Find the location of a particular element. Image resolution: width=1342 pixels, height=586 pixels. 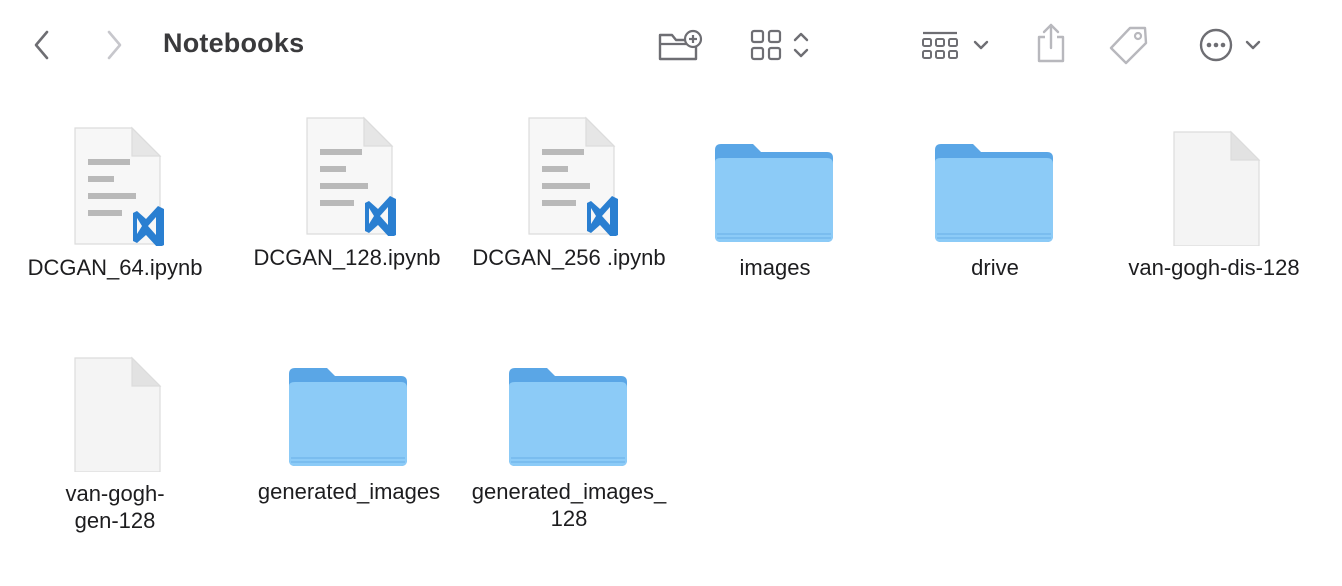

folder-name: images is located at coordinates (775, 267).